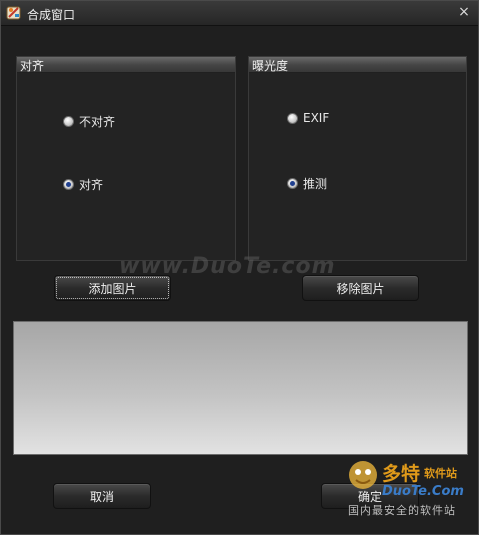  I want to click on logo-site: DuoTe.Com, so click(423, 491).